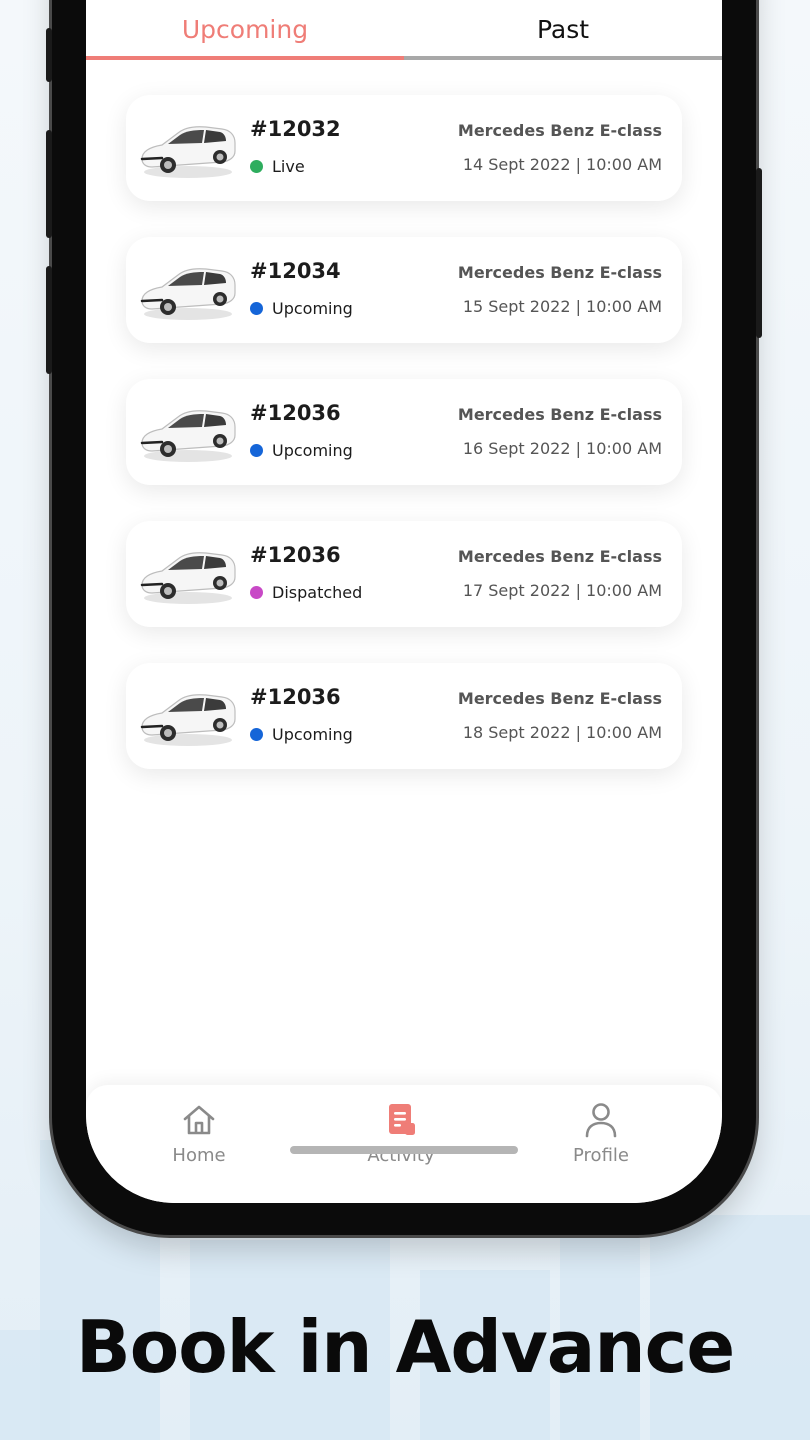  I want to click on booking-status: Live, so click(277, 166).